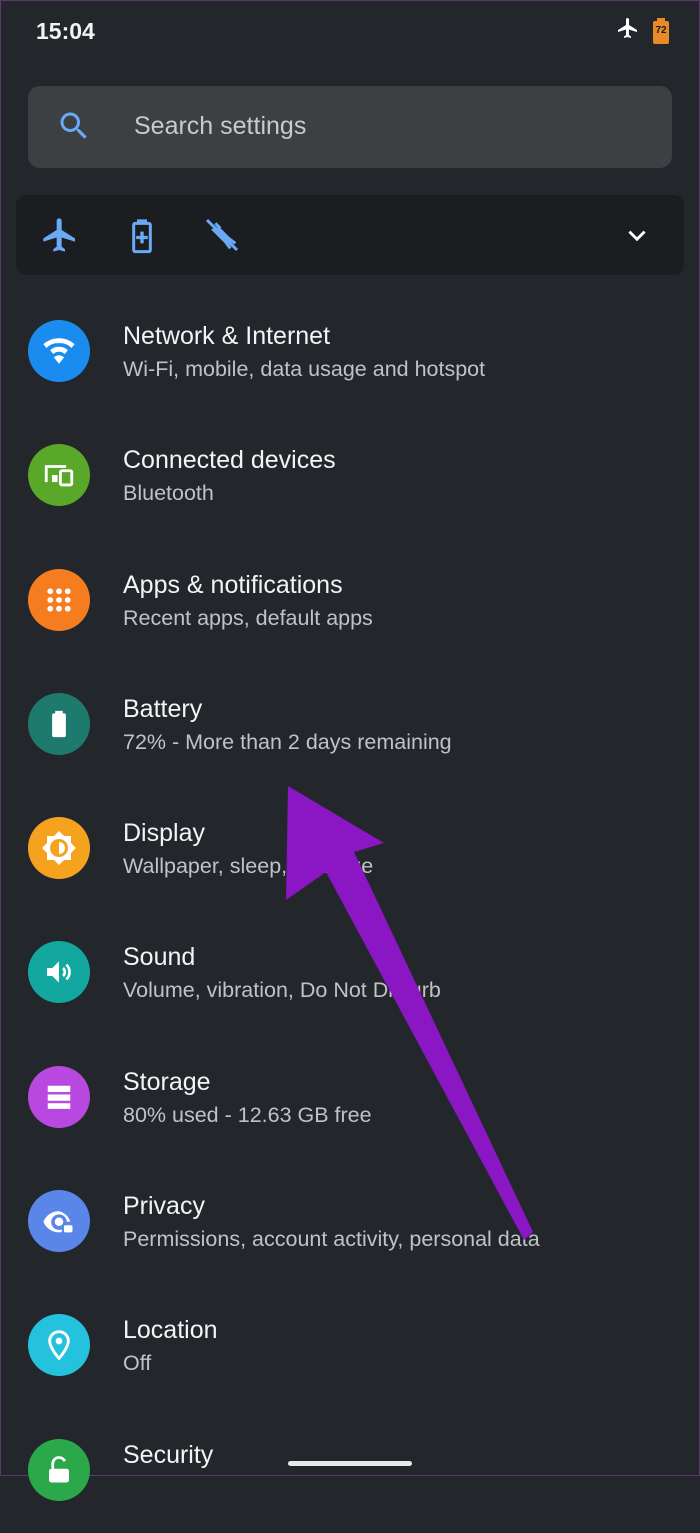 The height and width of the screenshot is (1533, 700). Describe the element at coordinates (350, 1471) in the screenshot. I see `settings-item-security: Security` at that location.